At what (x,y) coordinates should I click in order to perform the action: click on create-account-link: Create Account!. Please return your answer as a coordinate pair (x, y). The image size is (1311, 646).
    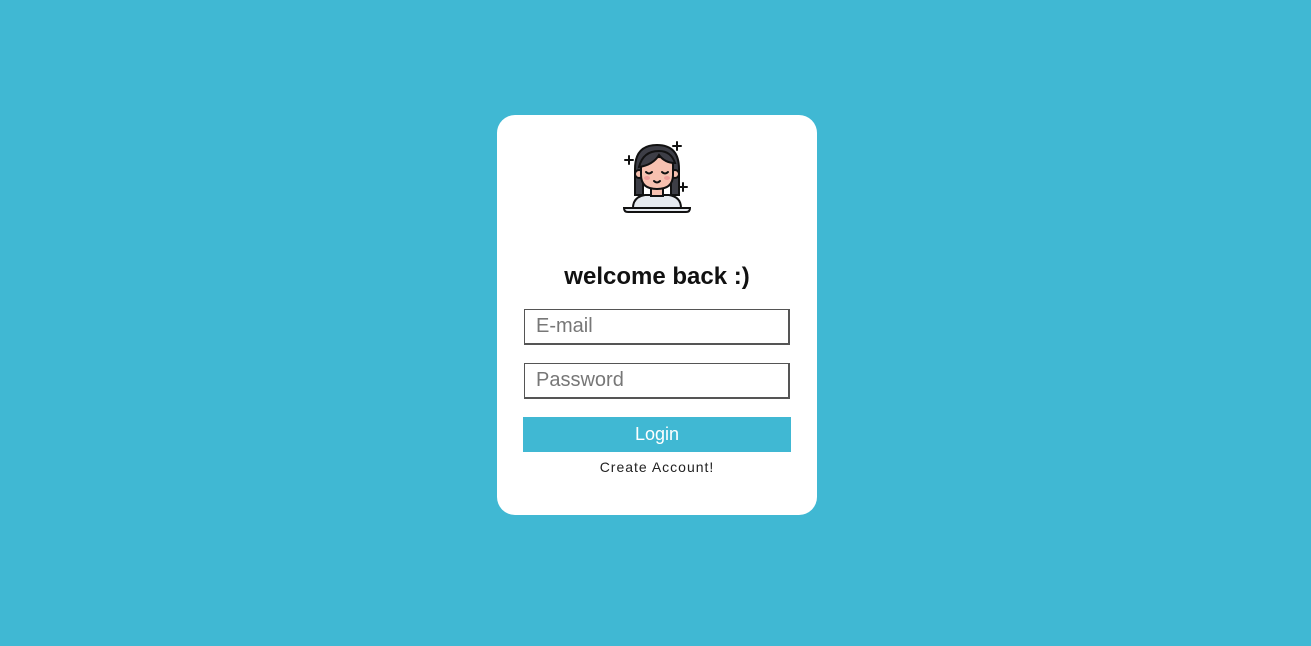
    Looking at the image, I should click on (657, 467).